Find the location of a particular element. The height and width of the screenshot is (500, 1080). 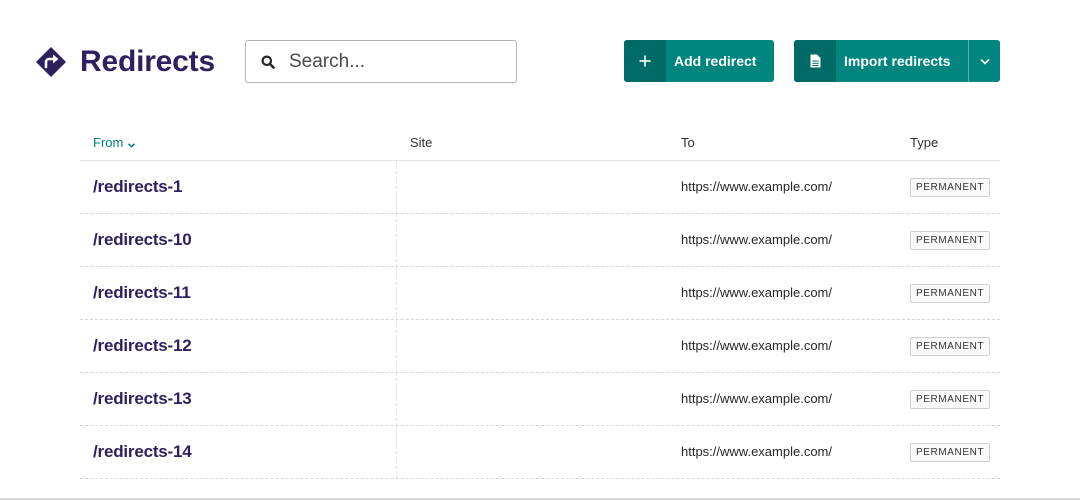

import-redirects-button: Import redirects is located at coordinates (897, 61).